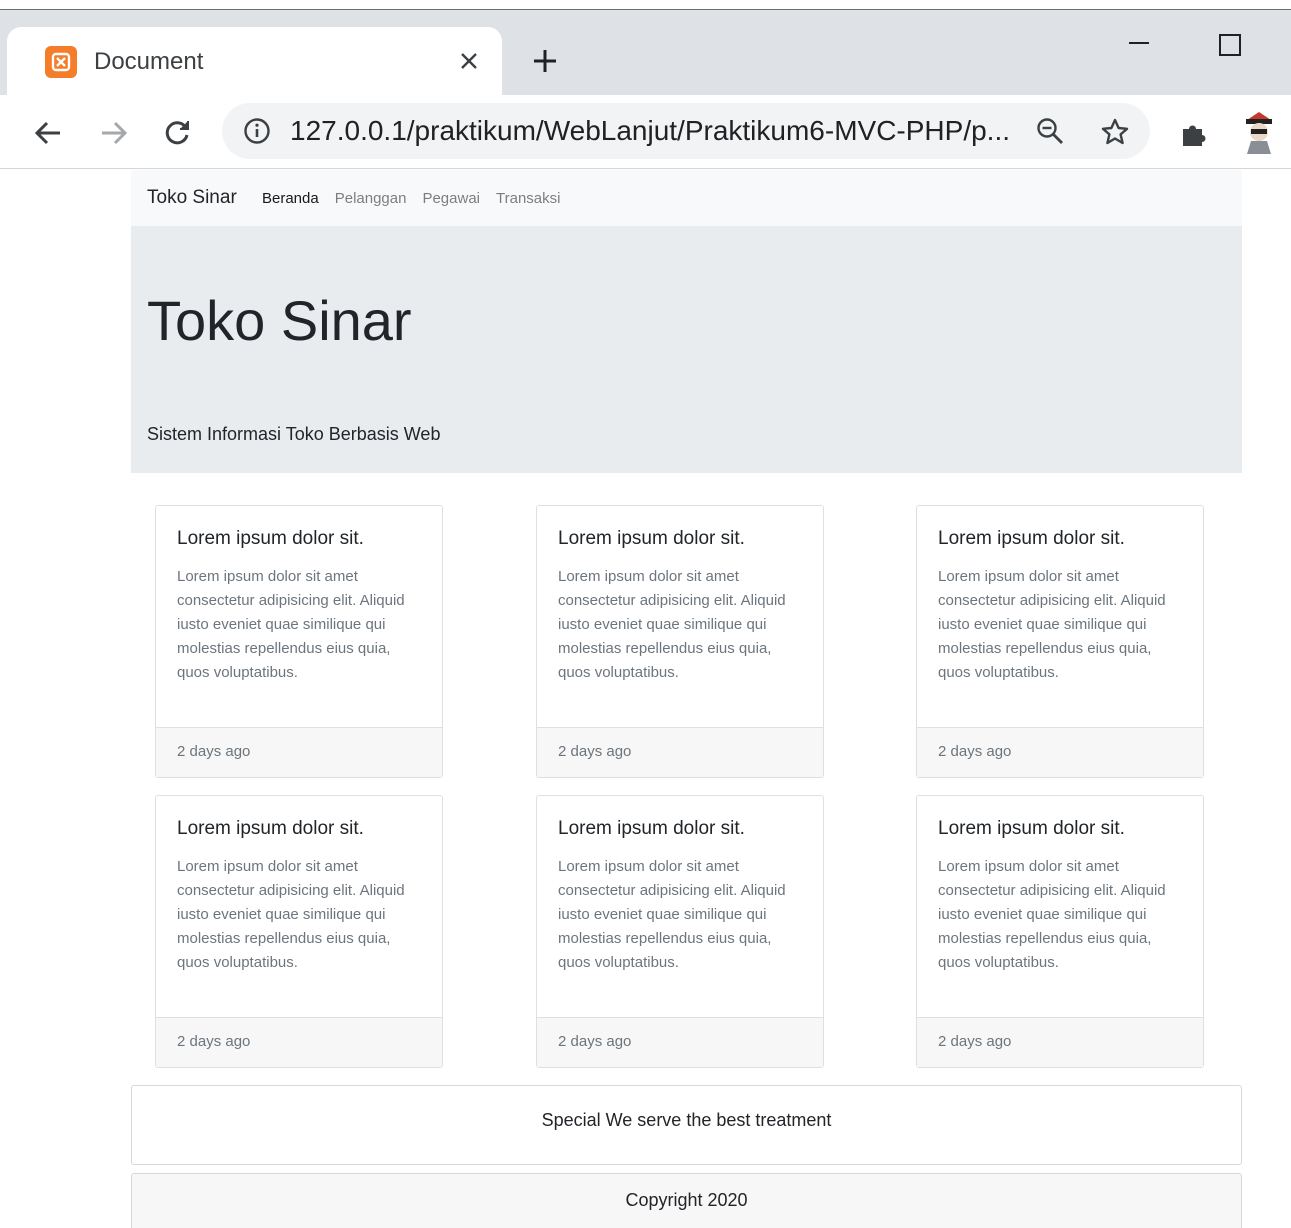 The width and height of the screenshot is (1291, 1228). Describe the element at coordinates (61, 62) in the screenshot. I see `xampp-favicon` at that location.